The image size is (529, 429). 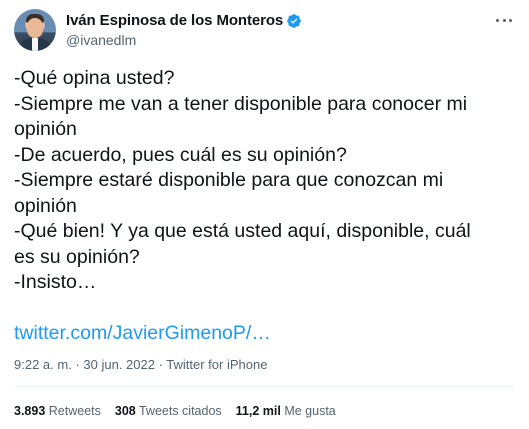 What do you see at coordinates (174, 20) in the screenshot?
I see `author-display-name: Iván Espinosa de los Monteros` at bounding box center [174, 20].